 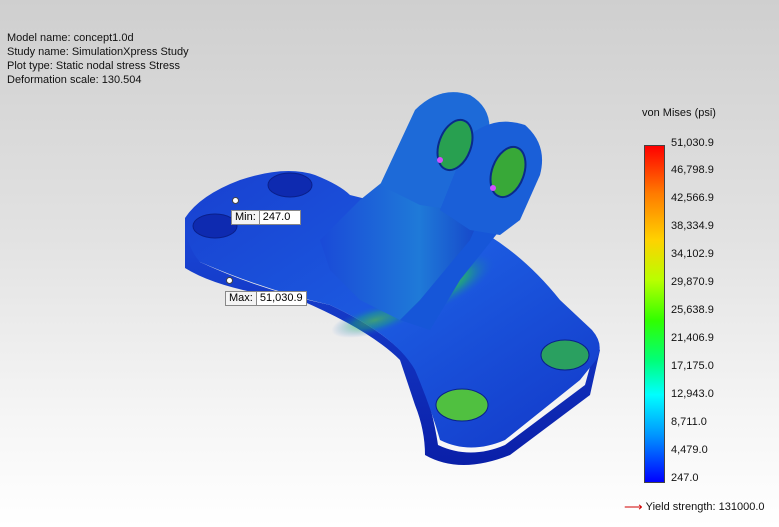 I want to click on min-probe-value: 247.0, so click(x=280, y=217).